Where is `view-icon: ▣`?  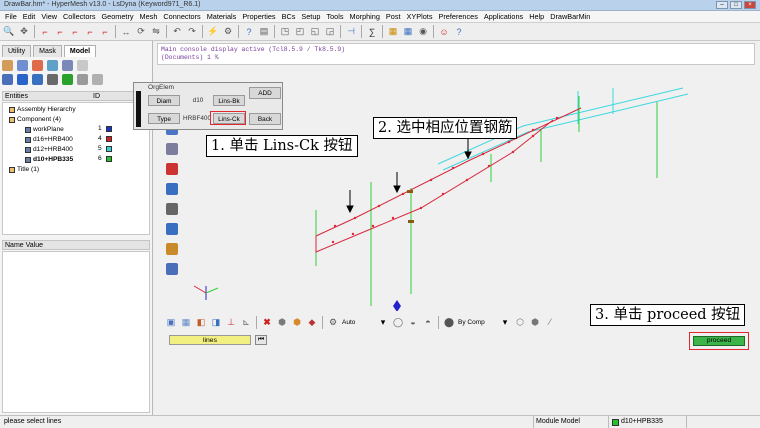
view-icon: ▣ is located at coordinates (171, 322).